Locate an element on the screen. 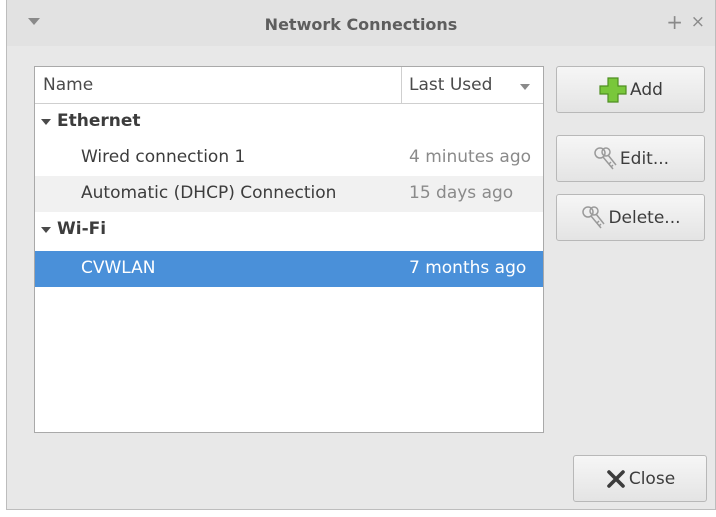 Image resolution: width=716 pixels, height=517 pixels. window-title: Network Connections is located at coordinates (361, 24).